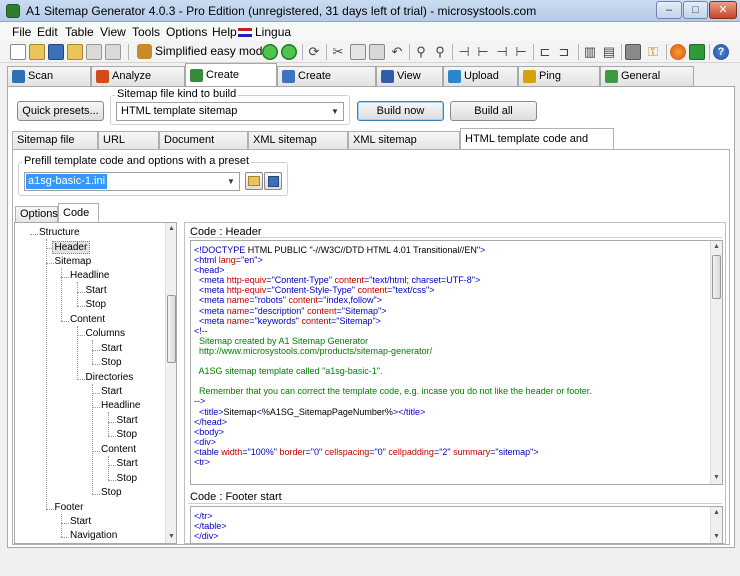 Image resolution: width=740 pixels, height=576 pixels. What do you see at coordinates (421, 52) in the screenshot?
I see `find-icon: ⚲` at bounding box center [421, 52].